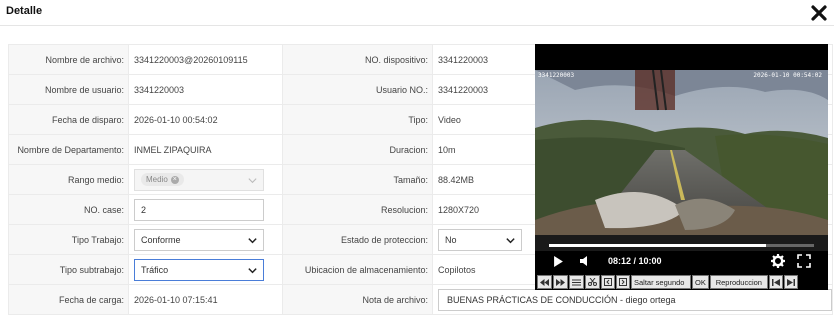 The image size is (834, 329). I want to click on tag-remove-icon: ×, so click(174, 179).